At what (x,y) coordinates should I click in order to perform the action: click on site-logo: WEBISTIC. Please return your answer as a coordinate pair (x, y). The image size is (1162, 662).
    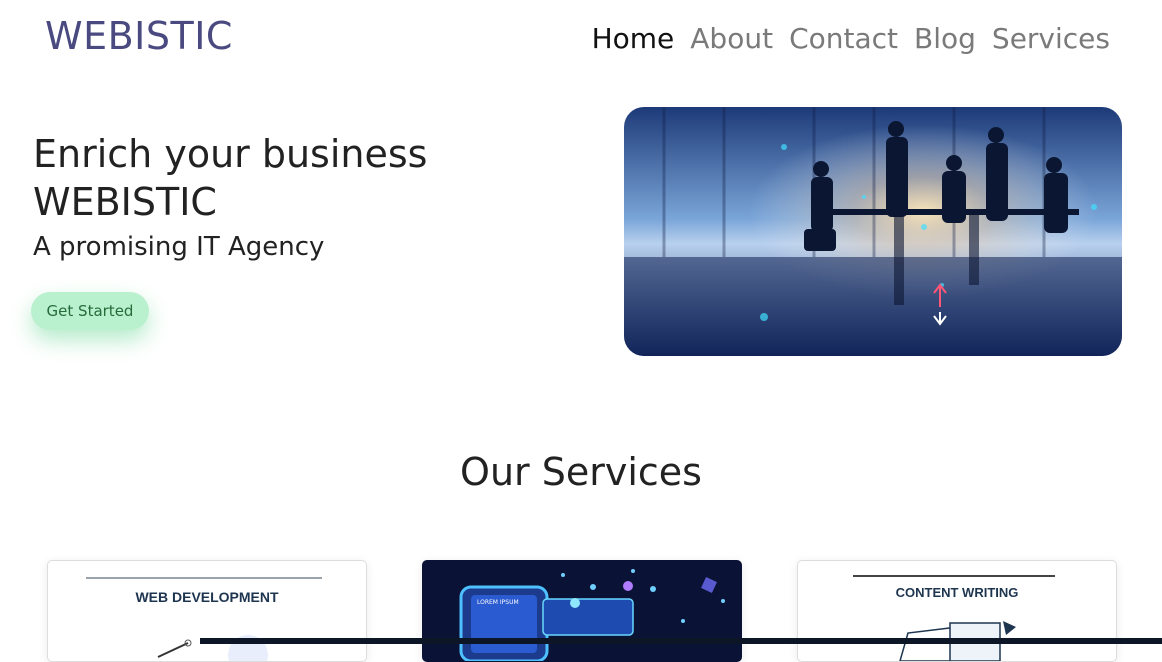
    Looking at the image, I should click on (139, 36).